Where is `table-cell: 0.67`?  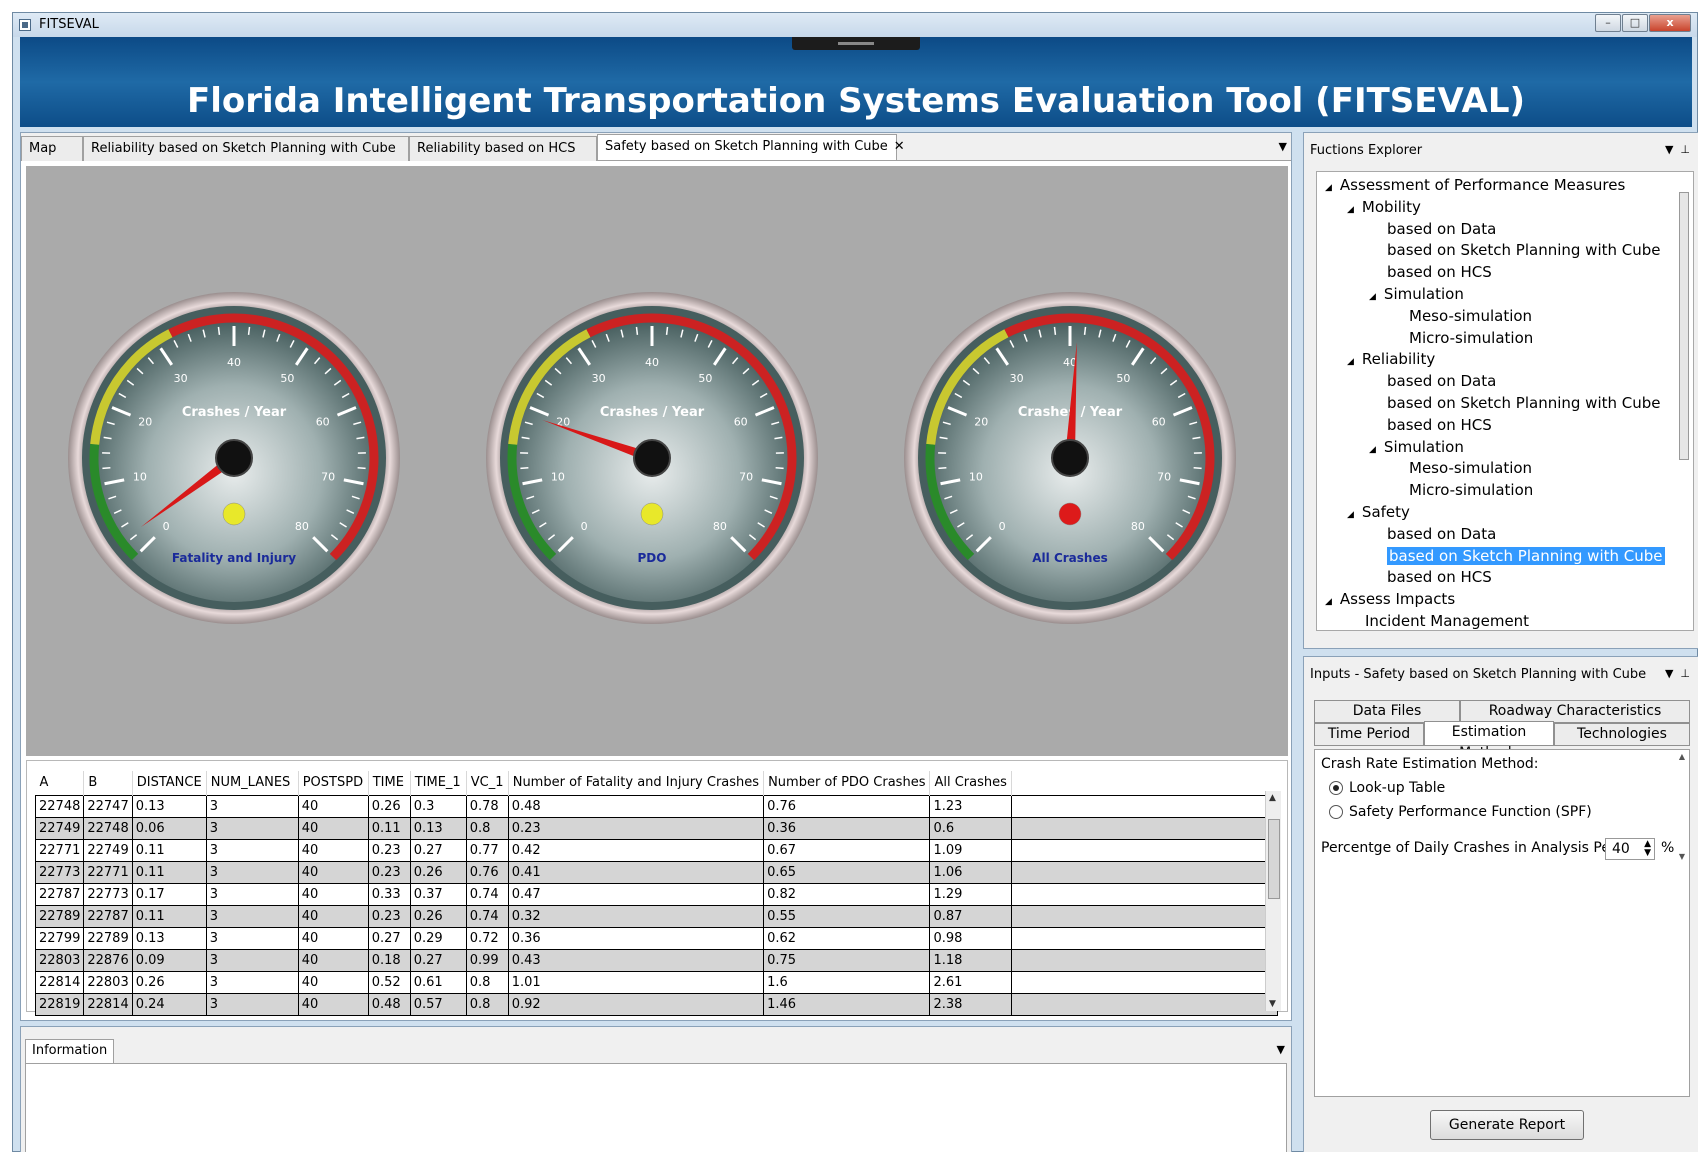 table-cell: 0.67 is located at coordinates (847, 850).